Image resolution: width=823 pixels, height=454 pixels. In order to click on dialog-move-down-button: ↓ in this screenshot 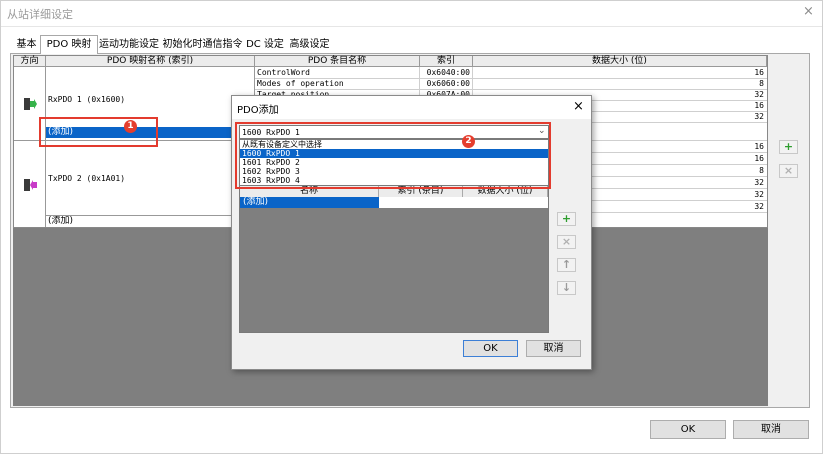, I will do `click(566, 288)`.